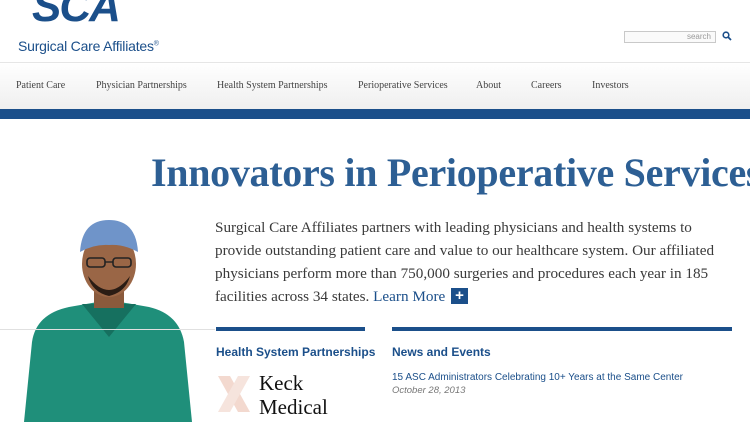 This screenshot has height=422, width=750. I want to click on logo-wordmark-text: Surgical Care Affiliates, so click(86, 46).